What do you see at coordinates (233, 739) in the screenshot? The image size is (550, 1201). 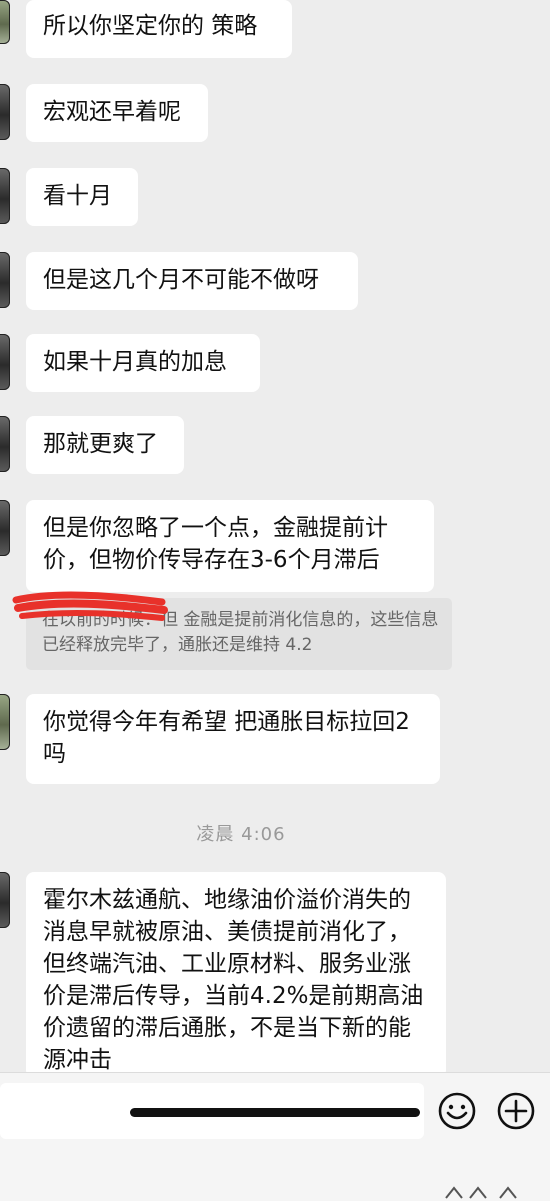 I see `message-bubble: 你觉得今年有希望 把通胀目标拉回2吗` at bounding box center [233, 739].